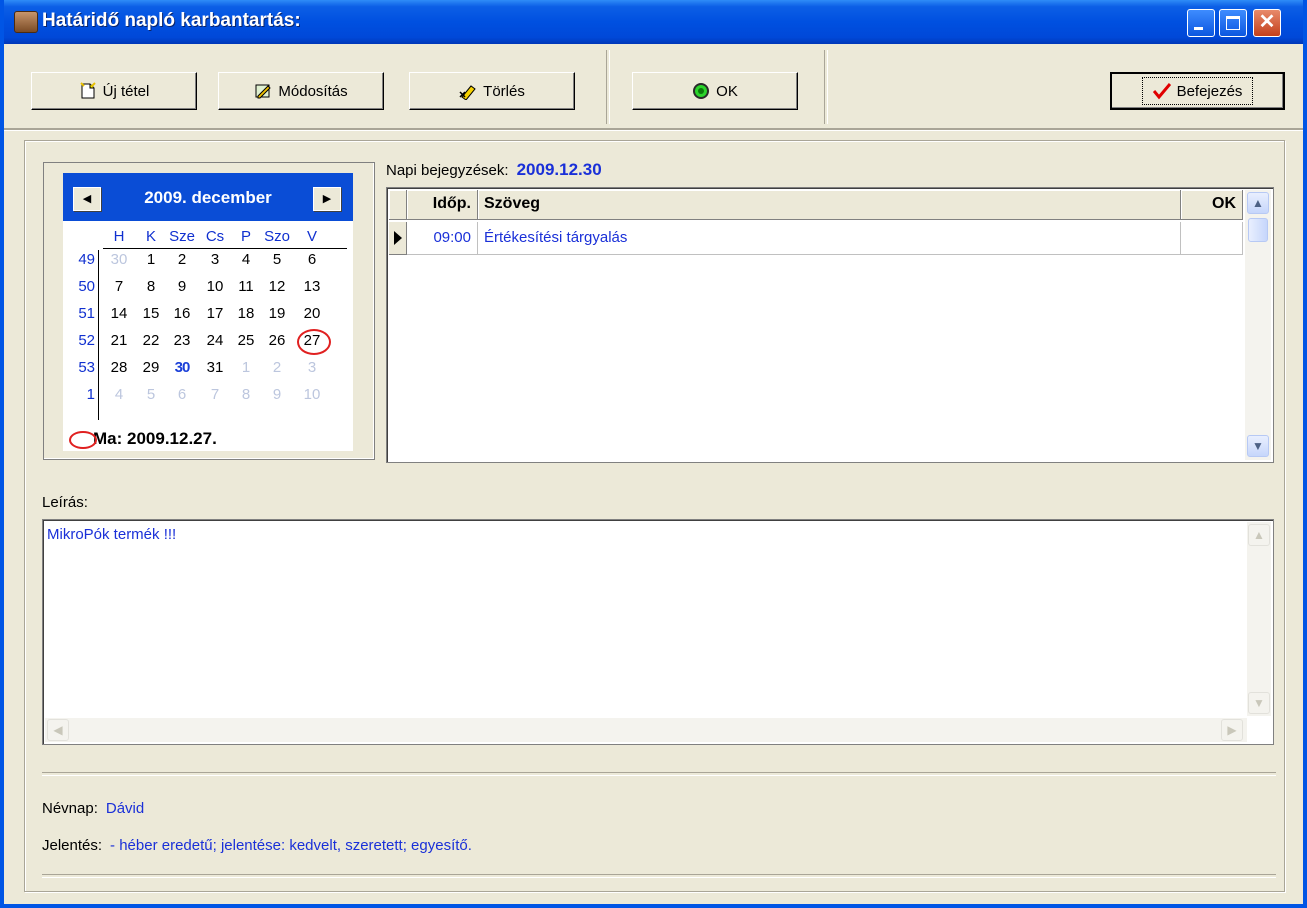 The height and width of the screenshot is (908, 1307). I want to click on entries-caption-label: Napi bejegyzések:, so click(447, 170).